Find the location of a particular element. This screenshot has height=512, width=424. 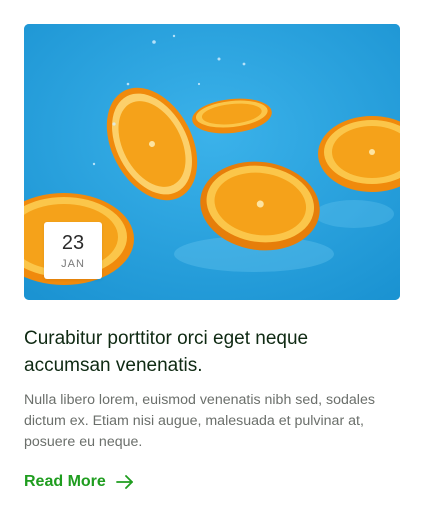

date-badge: 23 JAN is located at coordinates (73, 250).